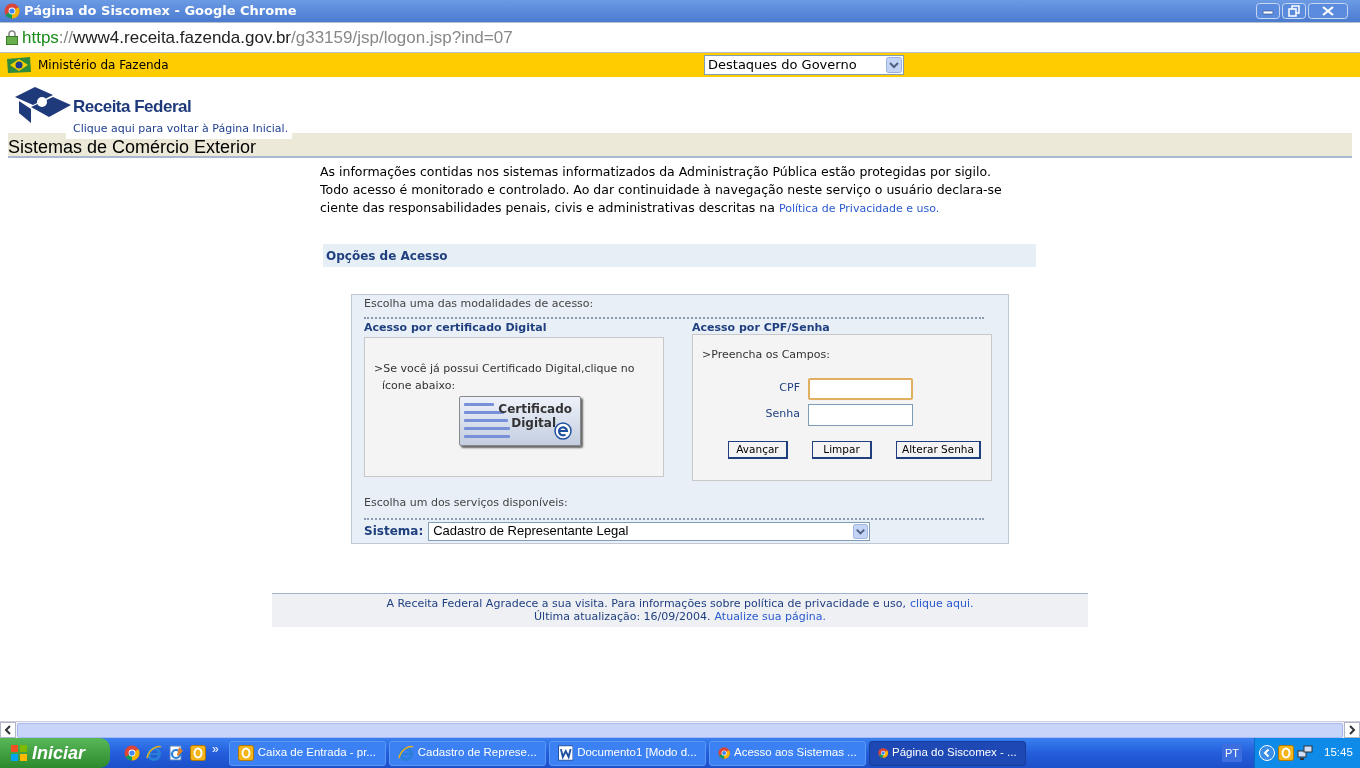 The width and height of the screenshot is (1360, 768). Describe the element at coordinates (215, 749) in the screenshot. I see `more-button: »` at that location.